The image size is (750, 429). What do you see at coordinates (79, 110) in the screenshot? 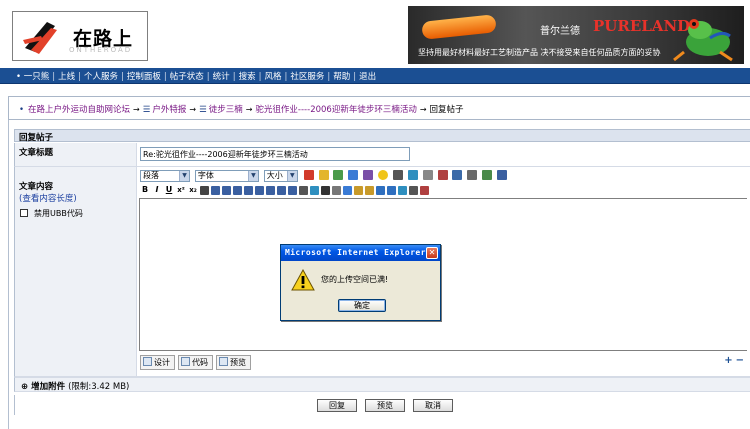
I see `breadcrumb-link: 在路上户外运动自助网论坛` at bounding box center [79, 110].